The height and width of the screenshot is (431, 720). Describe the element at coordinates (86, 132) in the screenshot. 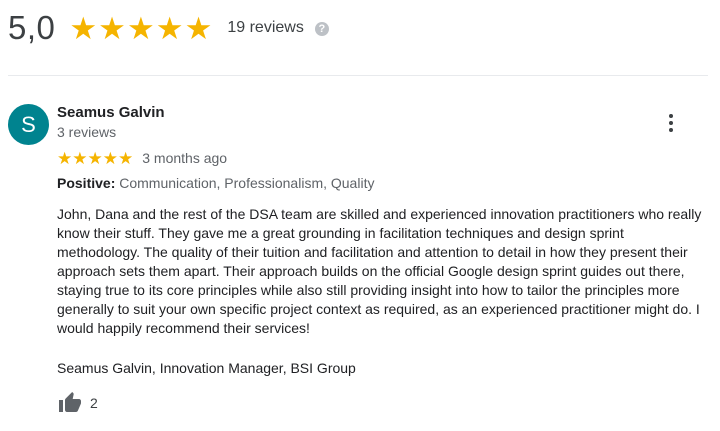

I see `reviewer-review-count: 3 reviews` at that location.